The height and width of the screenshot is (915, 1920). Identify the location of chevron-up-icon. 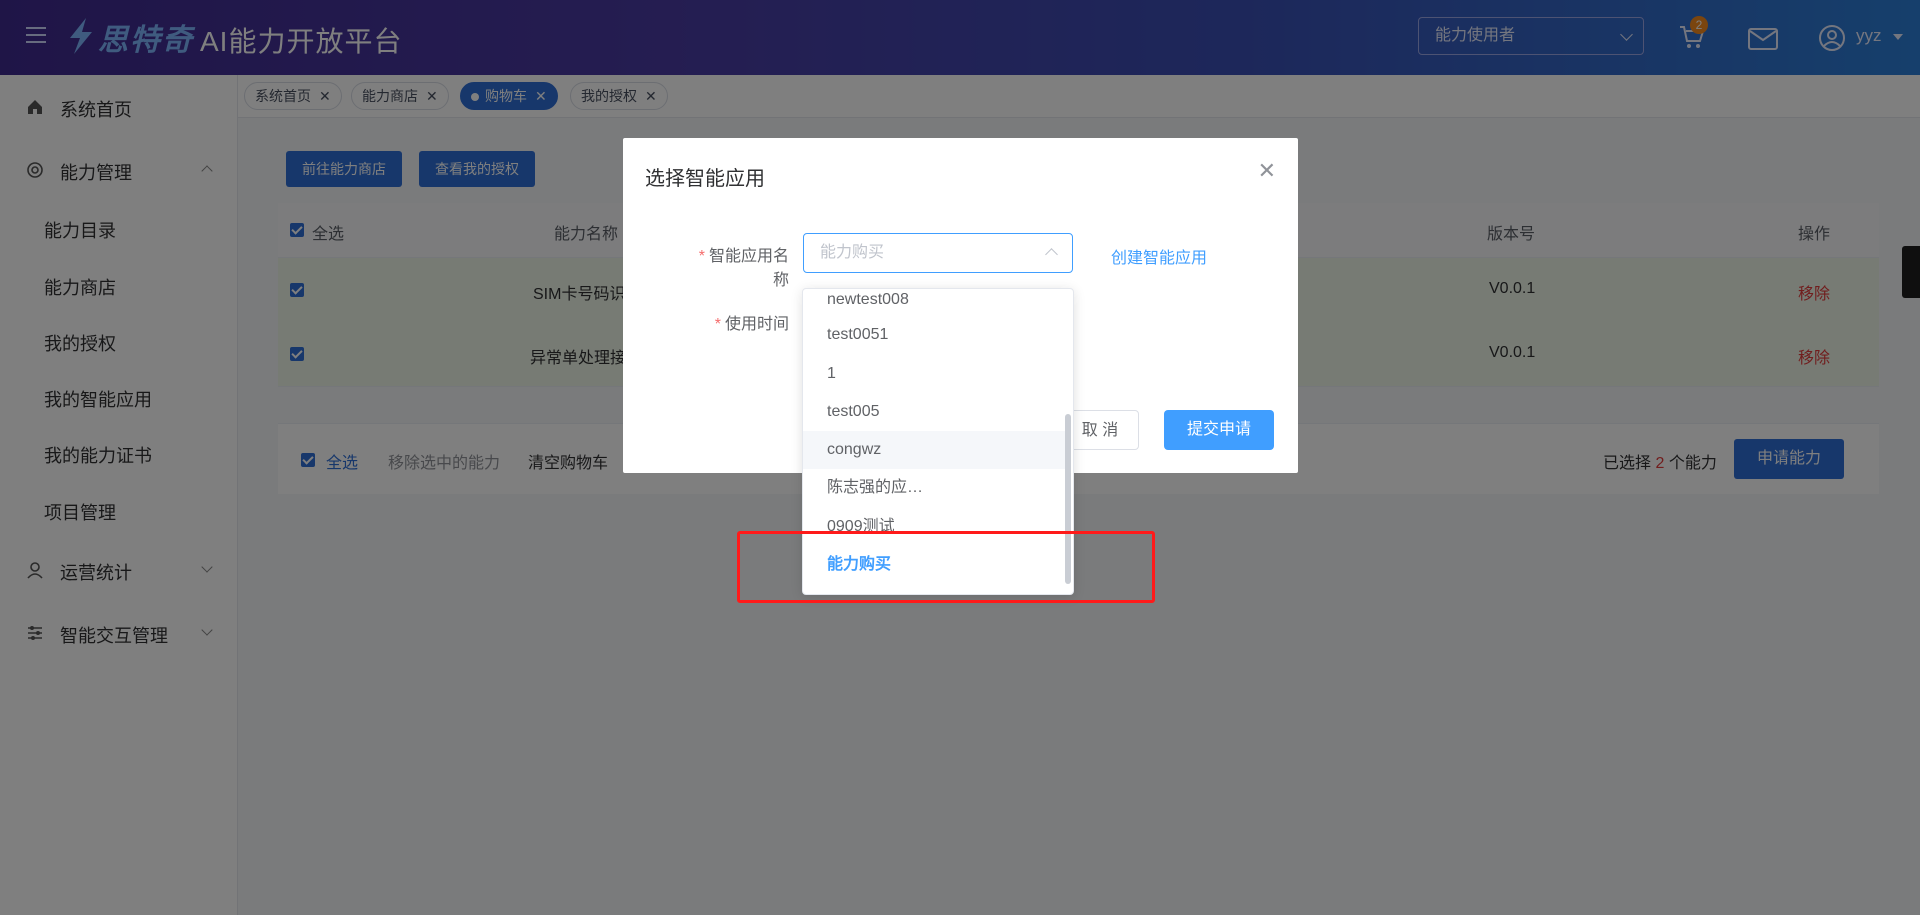
(1051, 254).